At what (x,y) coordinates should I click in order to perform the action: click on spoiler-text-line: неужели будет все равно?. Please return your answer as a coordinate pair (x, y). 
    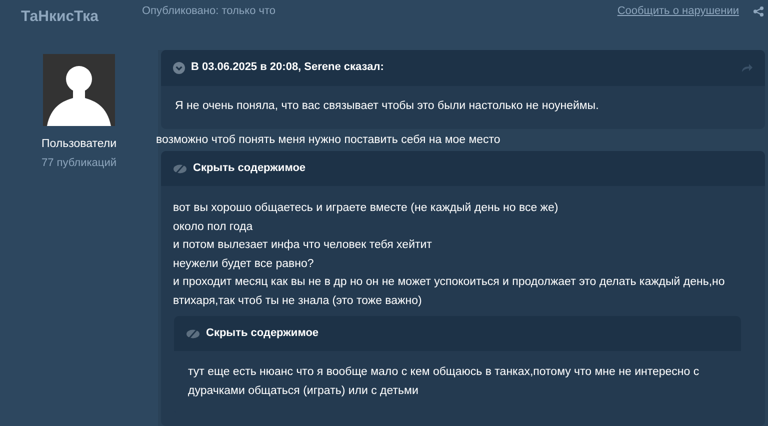
    Looking at the image, I should click on (244, 264).